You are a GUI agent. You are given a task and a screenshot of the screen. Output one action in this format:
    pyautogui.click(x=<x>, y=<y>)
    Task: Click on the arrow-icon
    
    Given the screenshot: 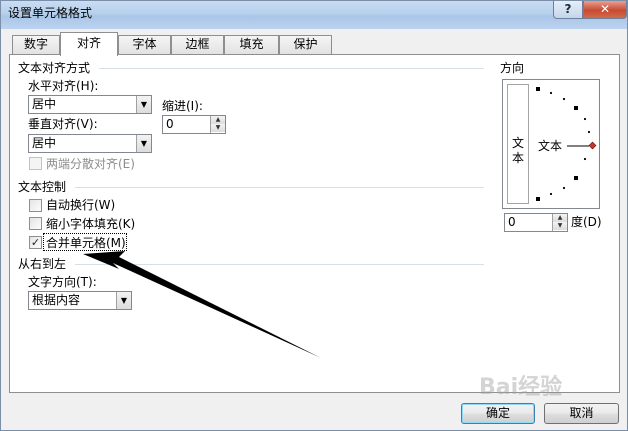 What is the action you would take?
    pyautogui.click(x=202, y=304)
    